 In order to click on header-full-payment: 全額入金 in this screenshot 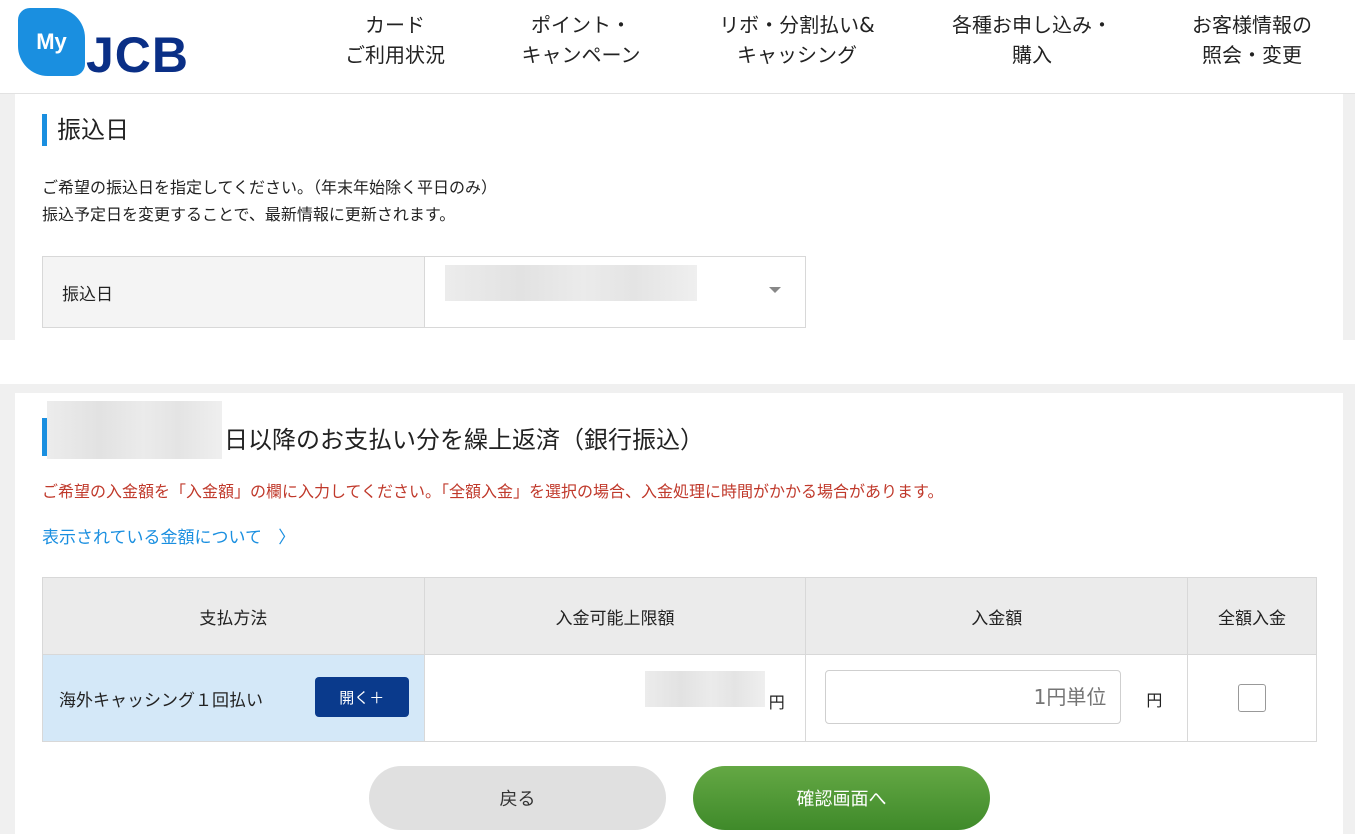, I will do `click(1252, 616)`.